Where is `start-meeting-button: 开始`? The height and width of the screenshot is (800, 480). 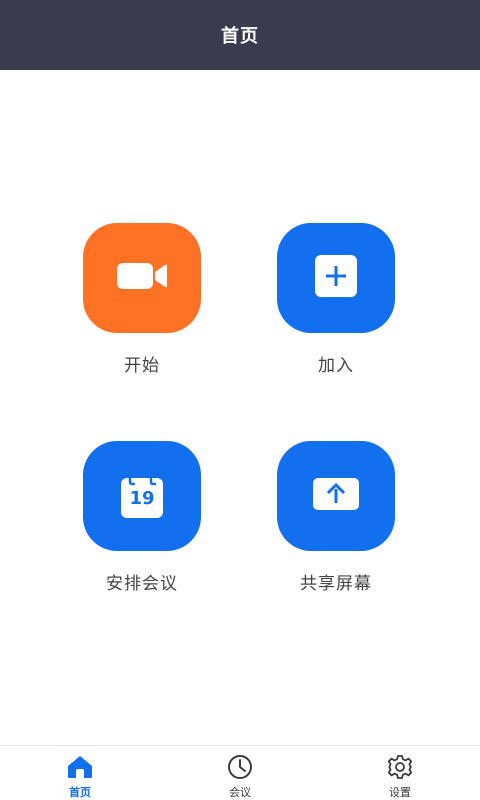
start-meeting-button: 开始 is located at coordinates (142, 299).